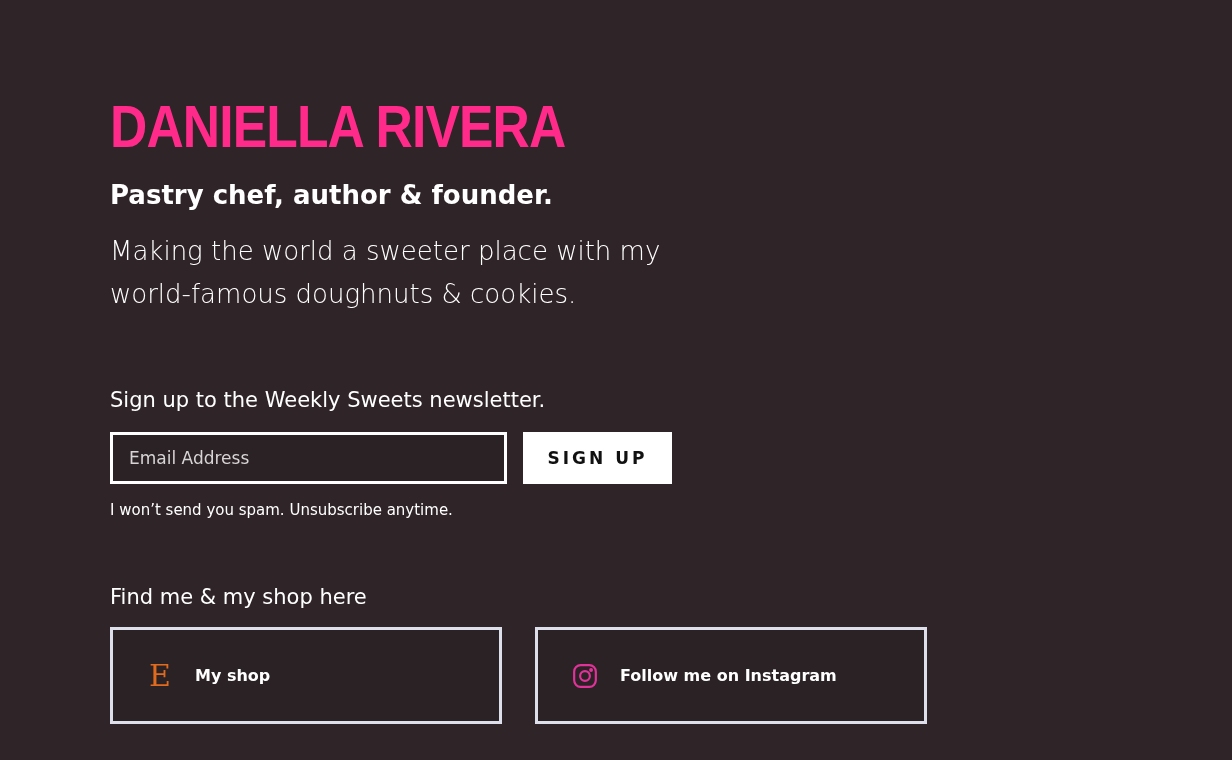 This screenshot has width=1232, height=760. What do you see at coordinates (281, 510) in the screenshot?
I see `spam-note: I won’t send you spam. Unsubscribe anytime.` at bounding box center [281, 510].